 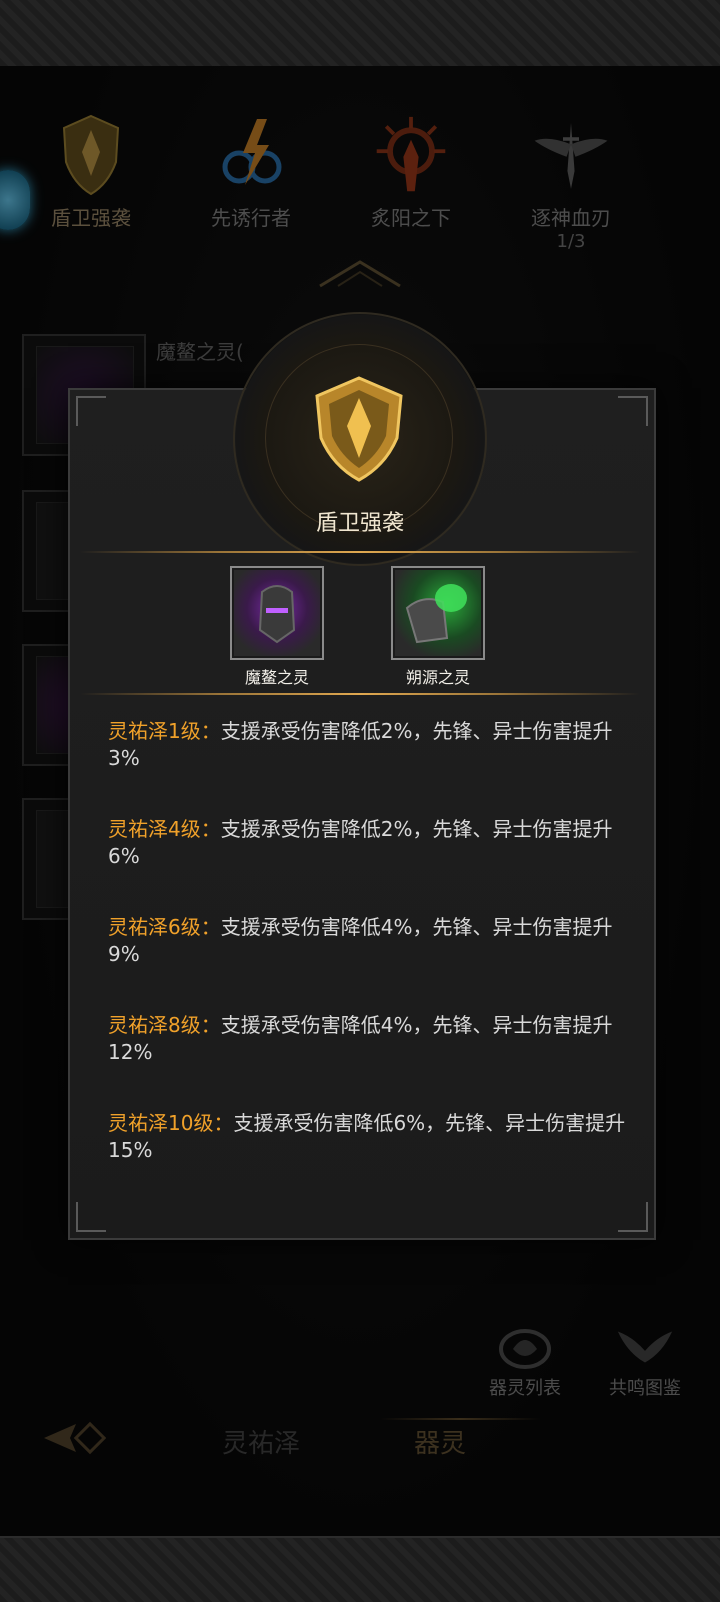 What do you see at coordinates (359, 429) in the screenshot?
I see `shield-emblem-icon` at bounding box center [359, 429].